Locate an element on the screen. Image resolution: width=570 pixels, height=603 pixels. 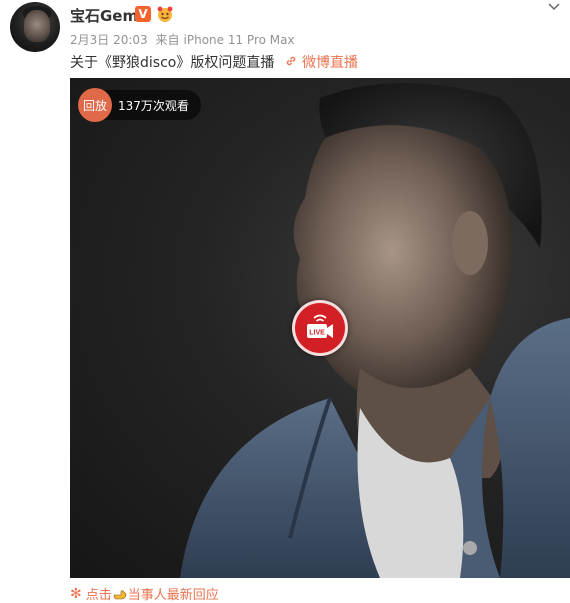
footer-prefix: 点击 is located at coordinates (98, 595).